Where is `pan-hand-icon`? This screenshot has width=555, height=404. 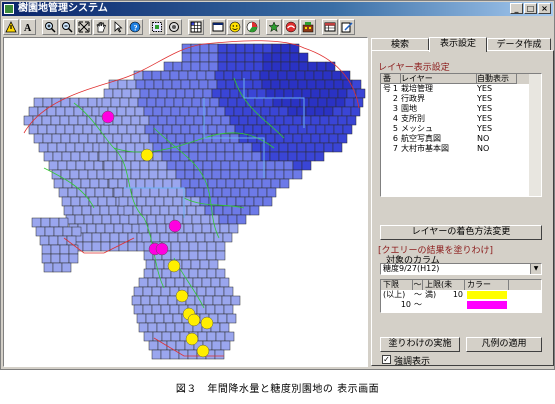
pan-hand-icon is located at coordinates (101, 27).